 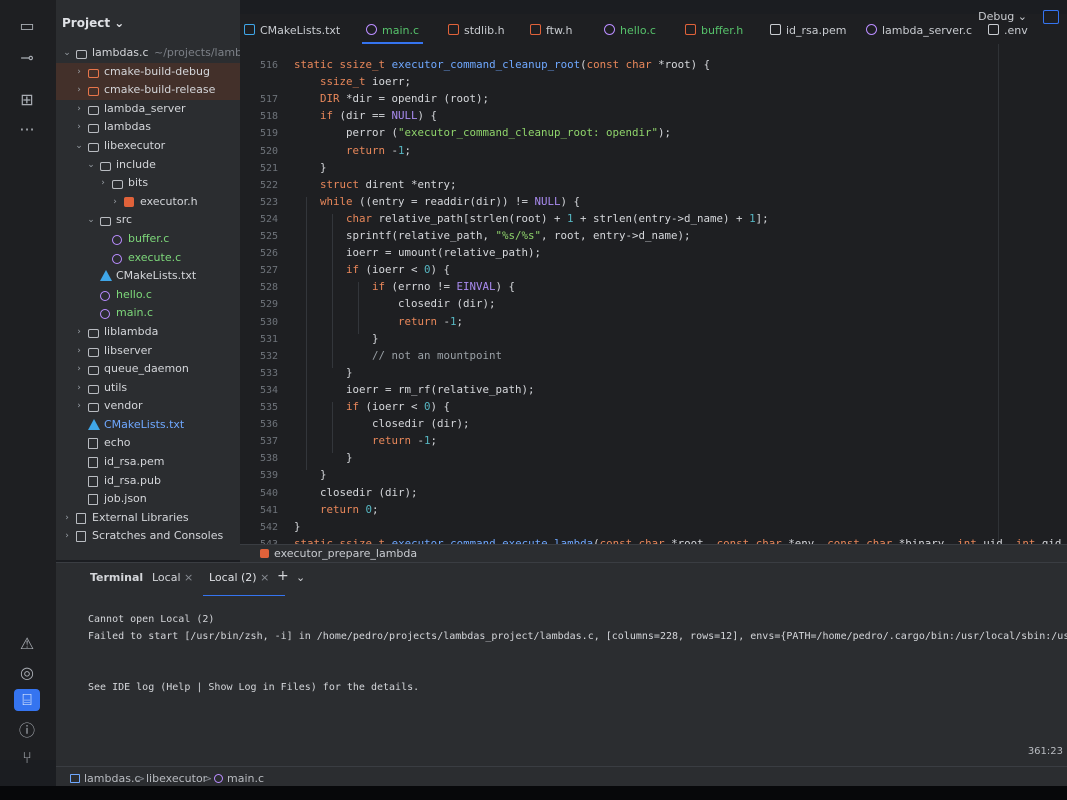 I want to click on structure-icon: ⊞, so click(x=27, y=99).